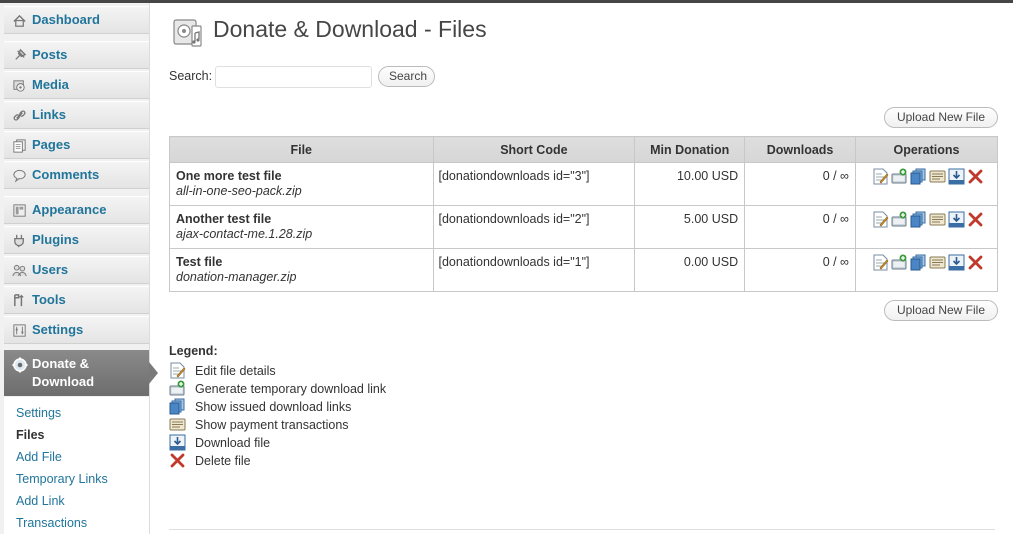 The width and height of the screenshot is (1013, 537). I want to click on column-header-downloads: Downloads, so click(800, 149).